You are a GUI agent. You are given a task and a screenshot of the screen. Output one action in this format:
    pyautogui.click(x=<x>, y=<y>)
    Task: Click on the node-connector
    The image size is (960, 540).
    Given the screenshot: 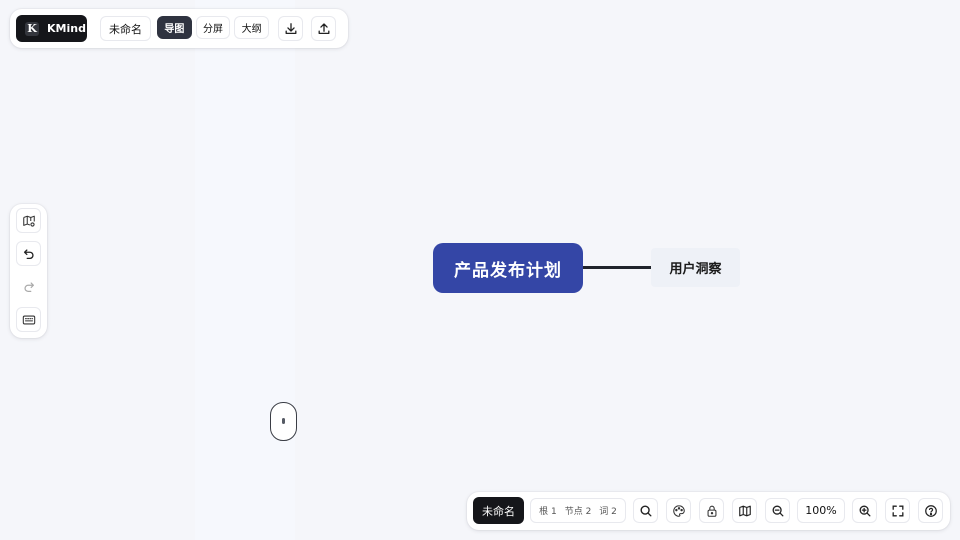 What is the action you would take?
    pyautogui.click(x=617, y=267)
    